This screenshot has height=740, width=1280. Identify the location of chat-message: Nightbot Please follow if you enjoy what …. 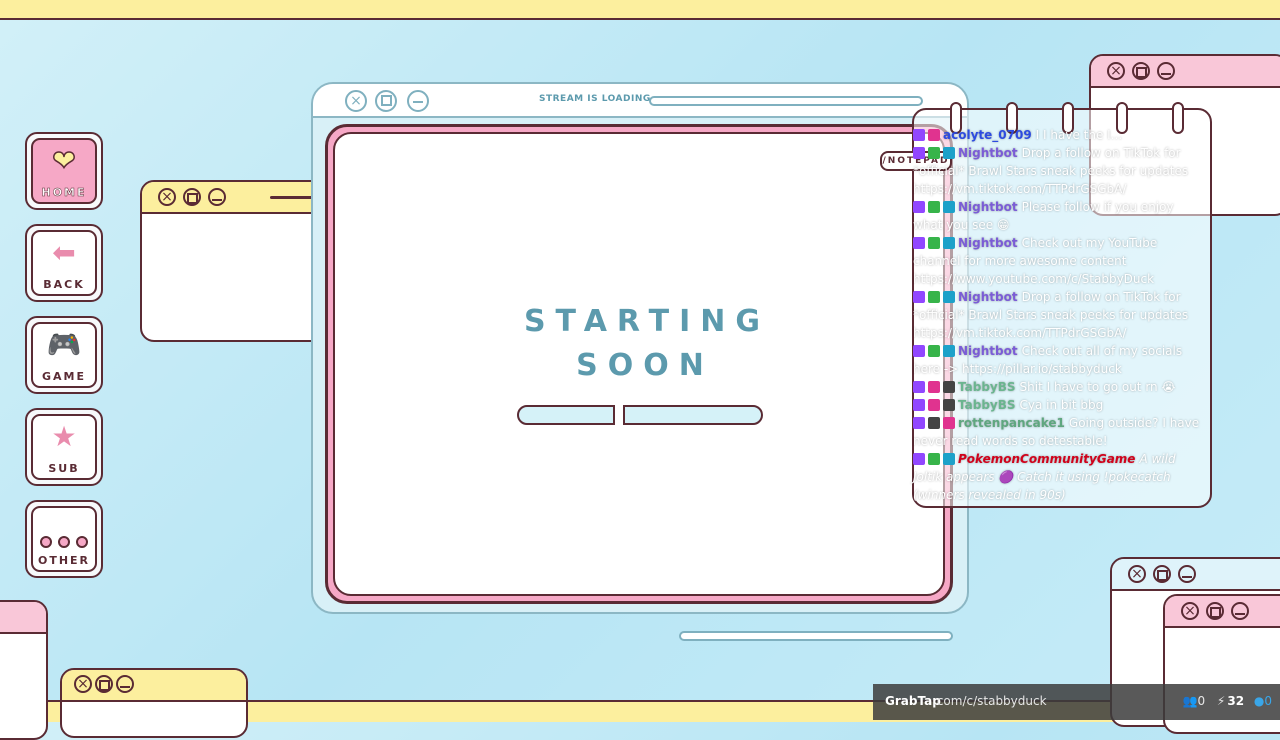
(1059, 216).